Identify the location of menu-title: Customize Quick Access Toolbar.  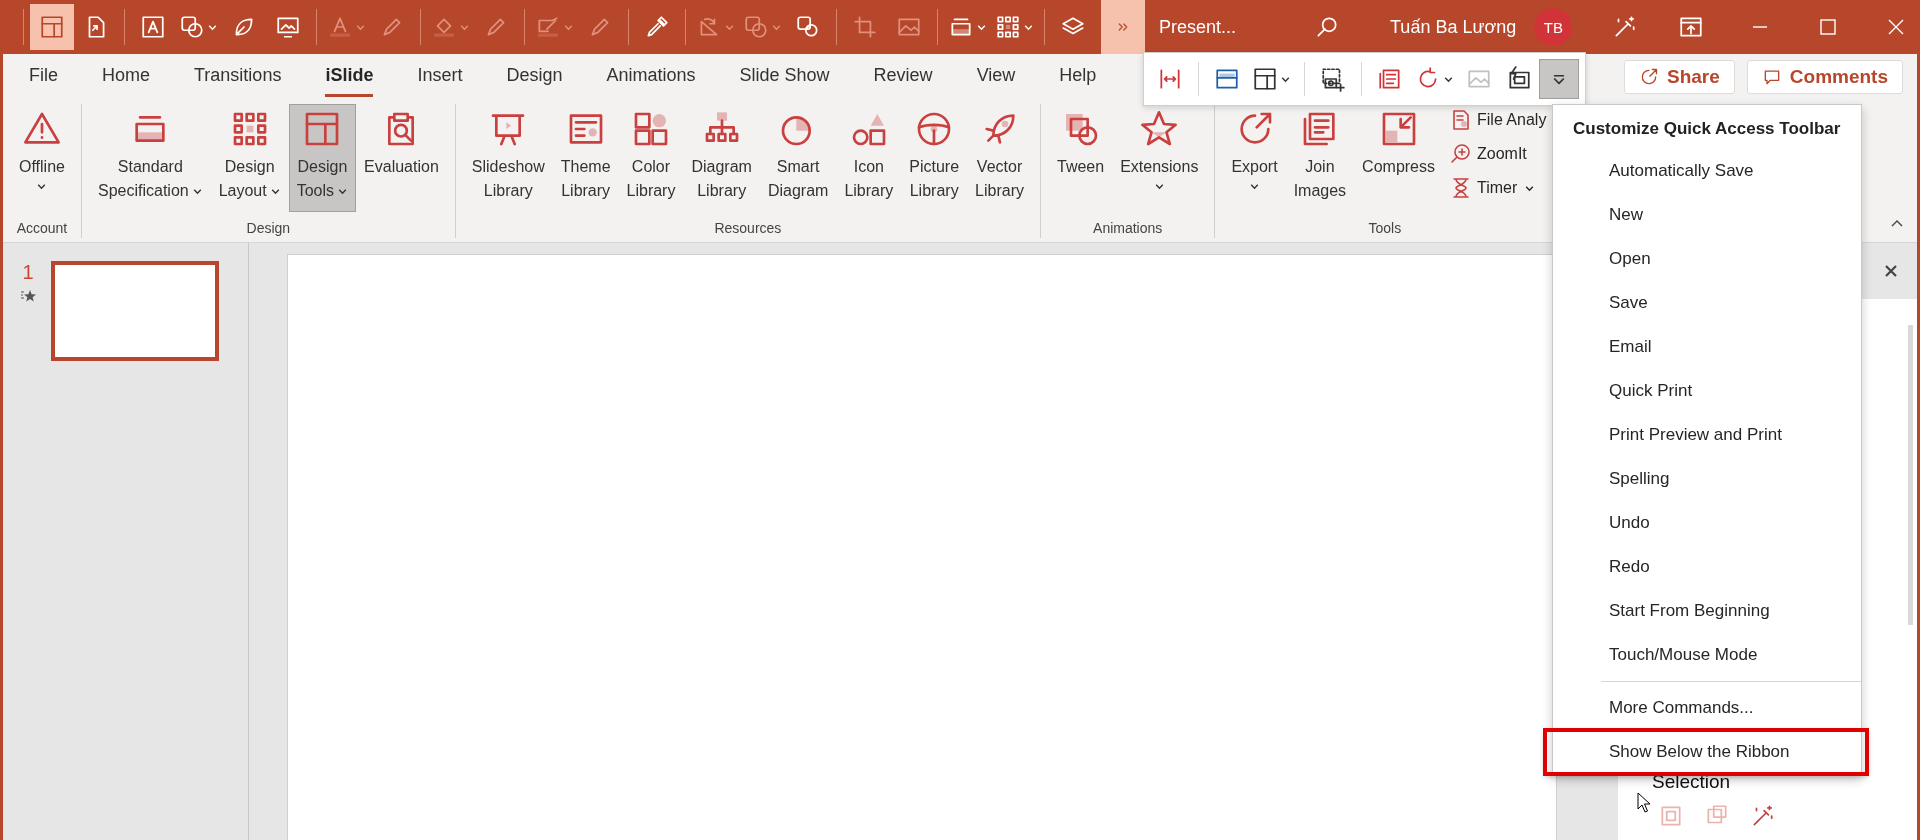
(1707, 129).